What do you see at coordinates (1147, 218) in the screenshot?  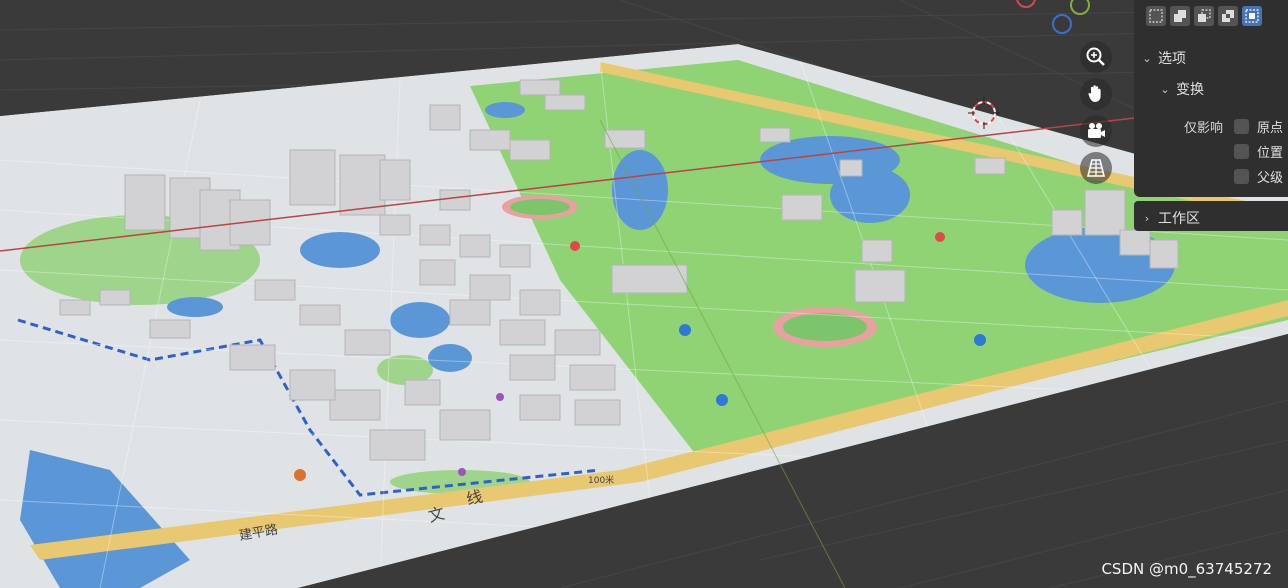 I see `chevron-right-icon: ›` at bounding box center [1147, 218].